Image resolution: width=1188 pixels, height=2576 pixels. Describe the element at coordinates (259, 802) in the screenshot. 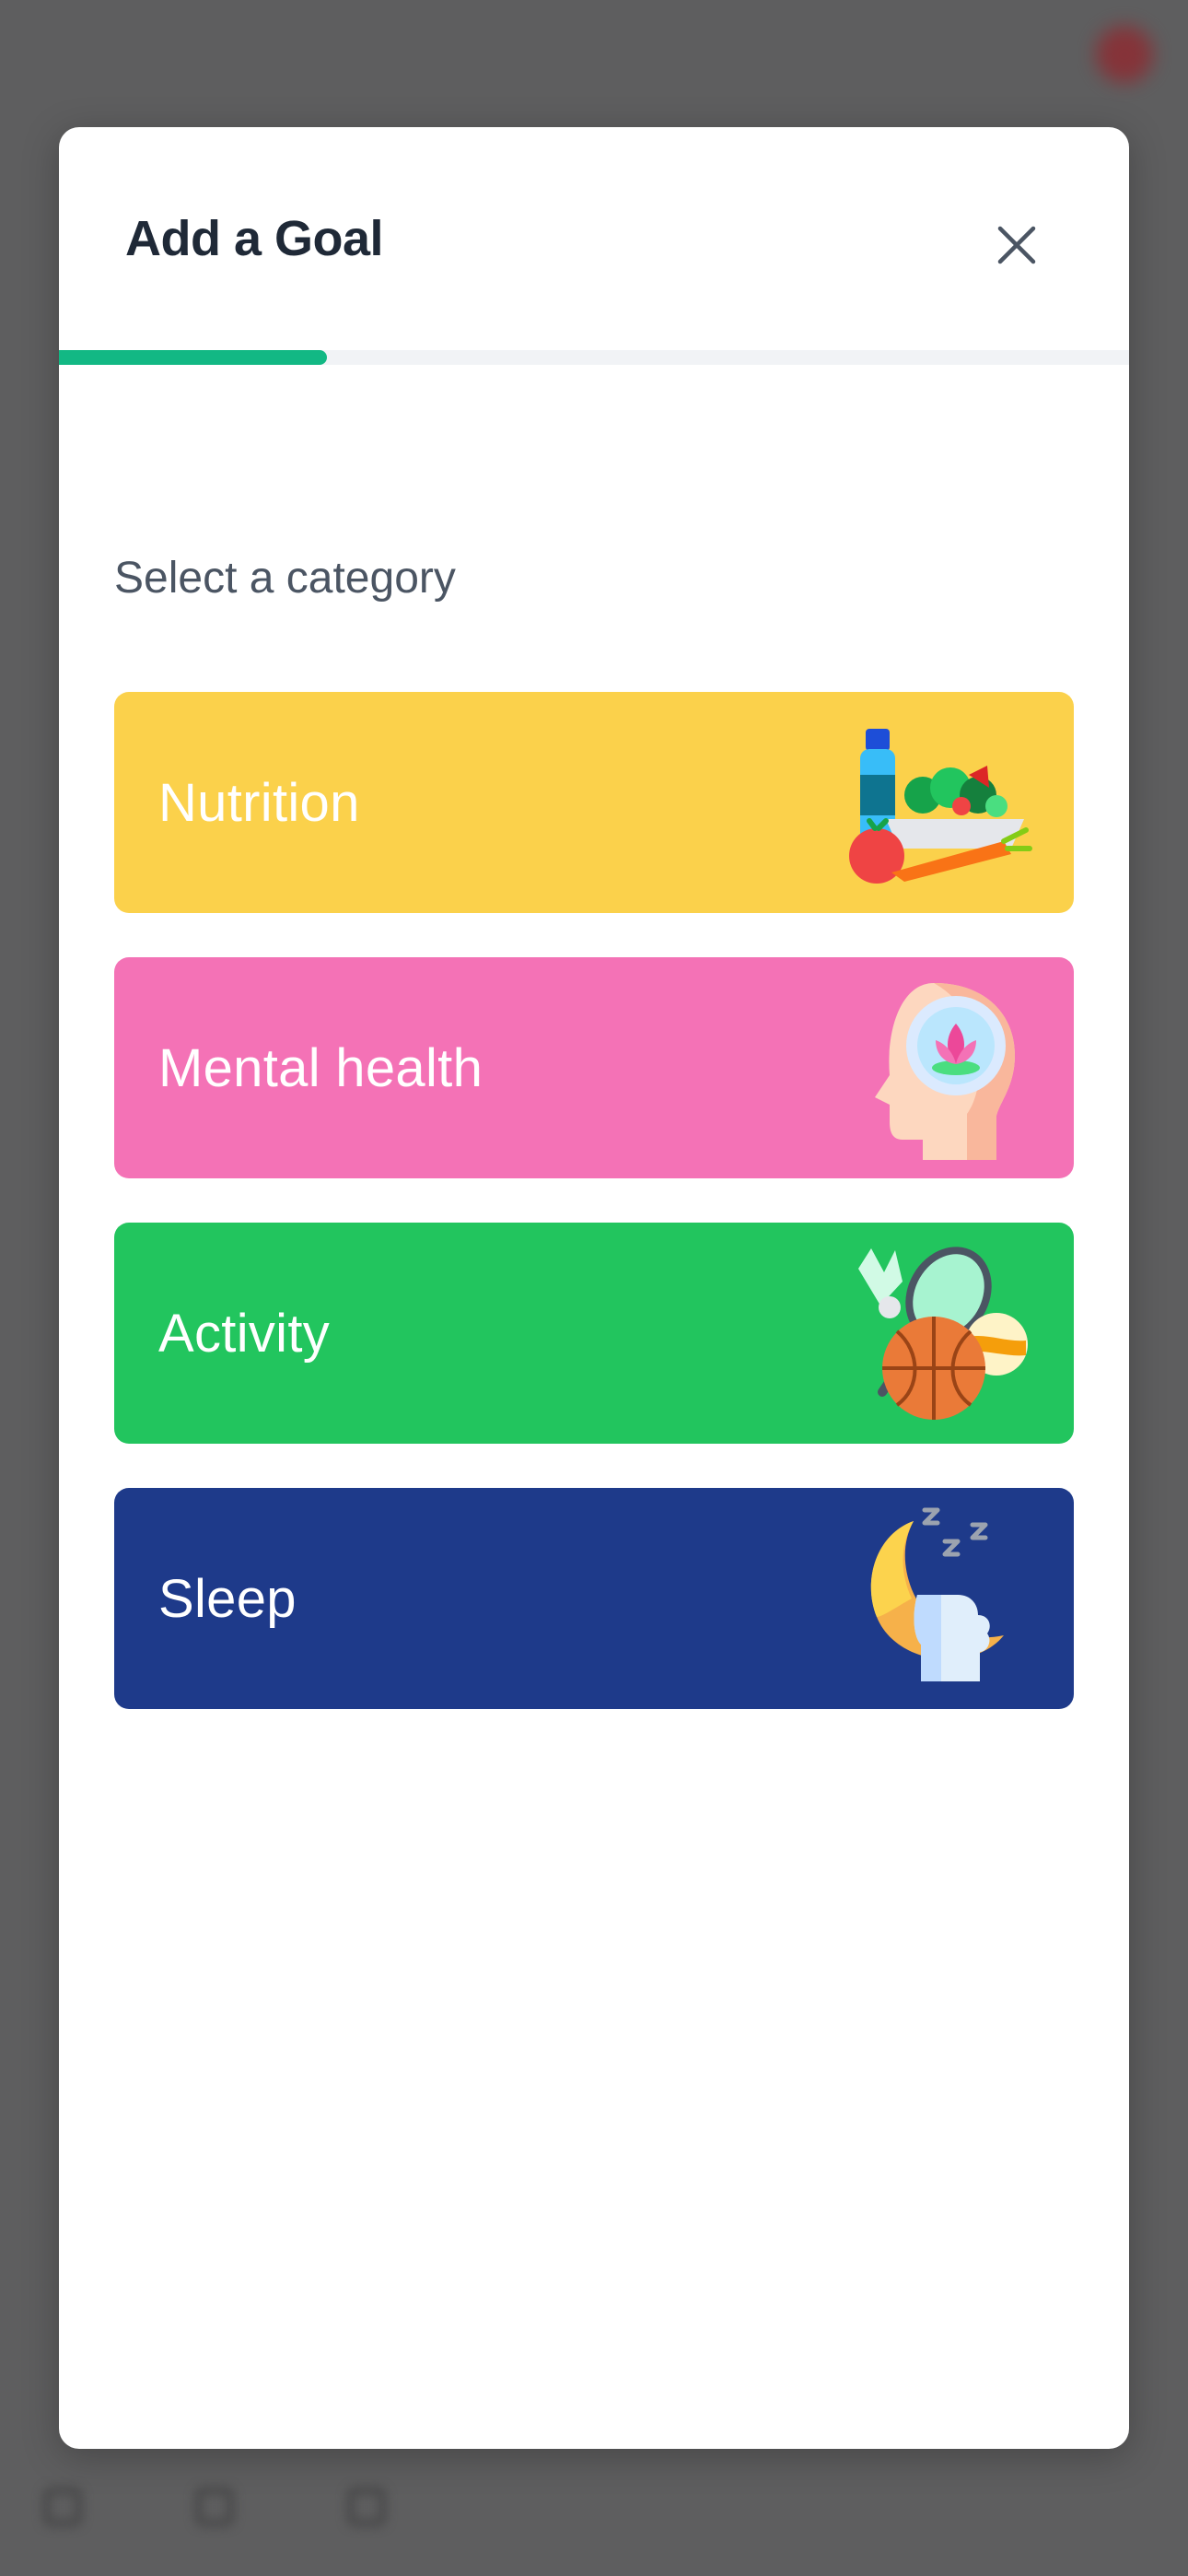

I see `category-label: Nutrition` at that location.